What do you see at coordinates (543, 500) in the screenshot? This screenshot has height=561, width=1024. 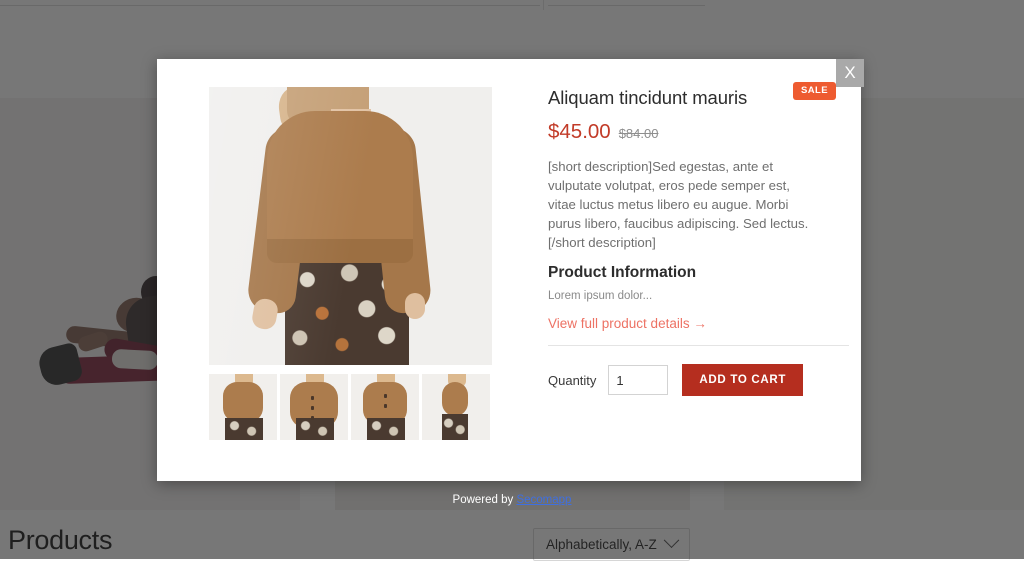 I see `secomapp-link: Secomapp` at bounding box center [543, 500].